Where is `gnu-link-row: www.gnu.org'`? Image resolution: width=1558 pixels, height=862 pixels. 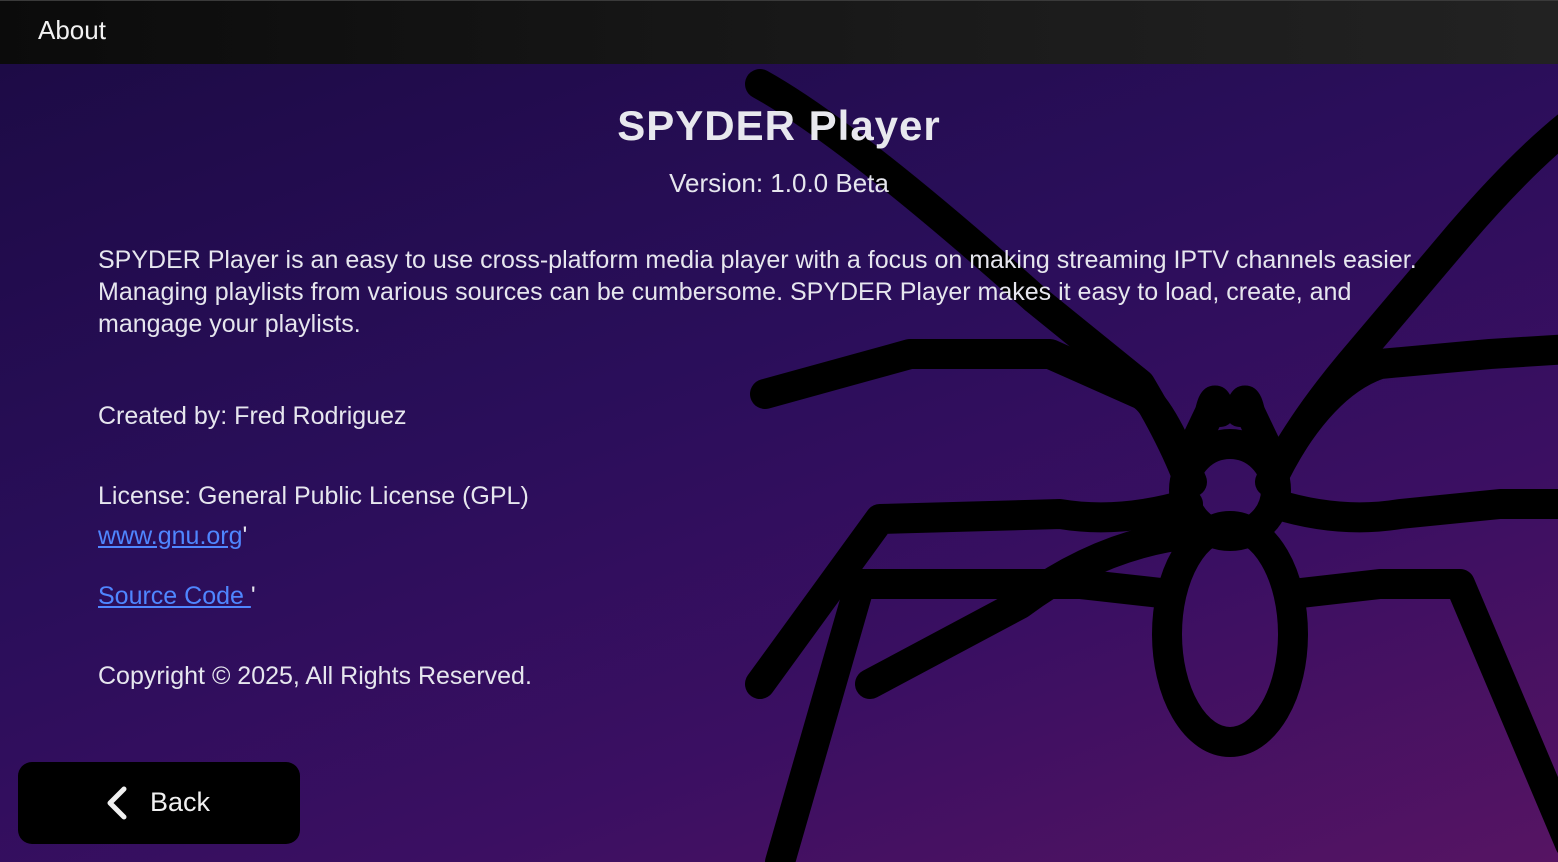 gnu-link-row: www.gnu.org' is located at coordinates (172, 536).